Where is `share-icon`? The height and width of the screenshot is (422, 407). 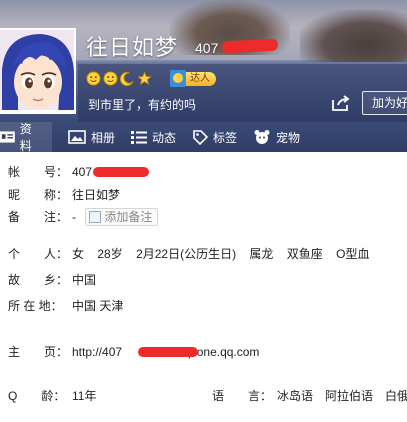
share-icon is located at coordinates (341, 103).